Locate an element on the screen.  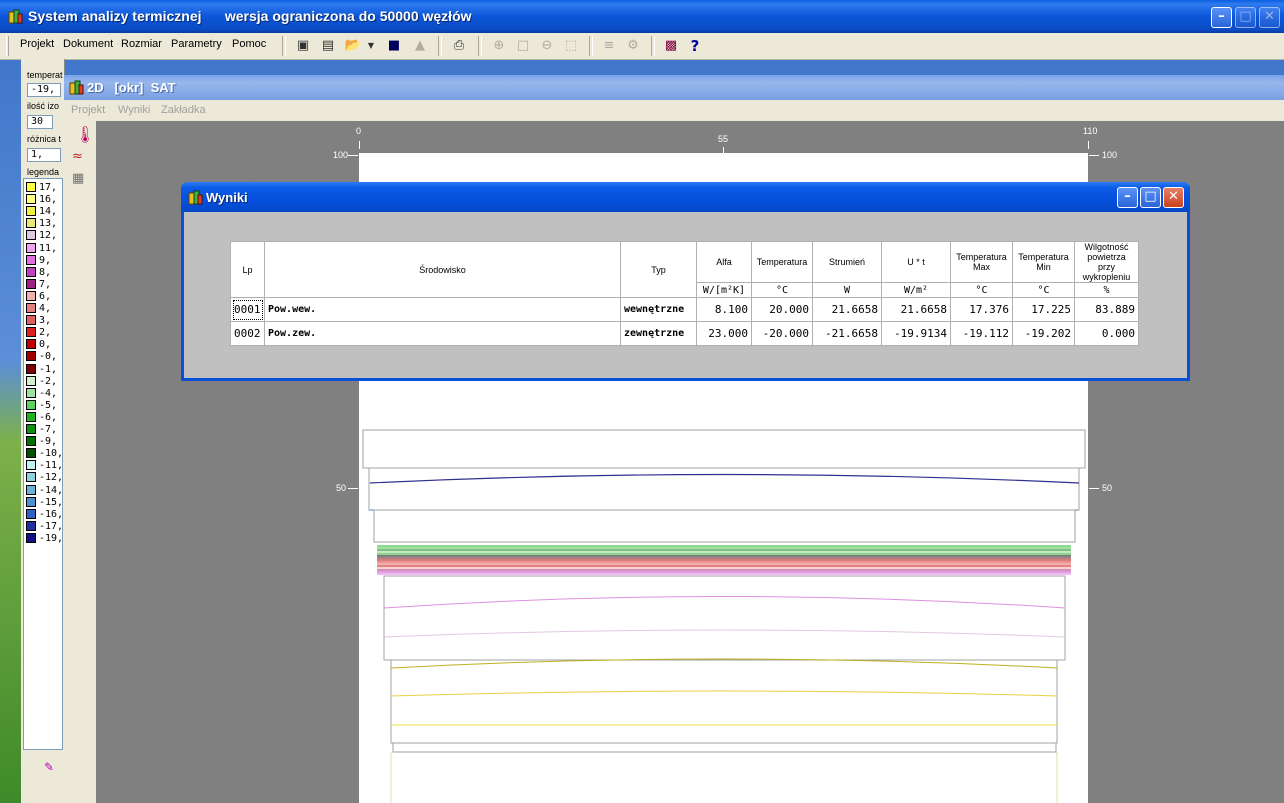
cell-humidity: 0.000 is located at coordinates (1106, 333).